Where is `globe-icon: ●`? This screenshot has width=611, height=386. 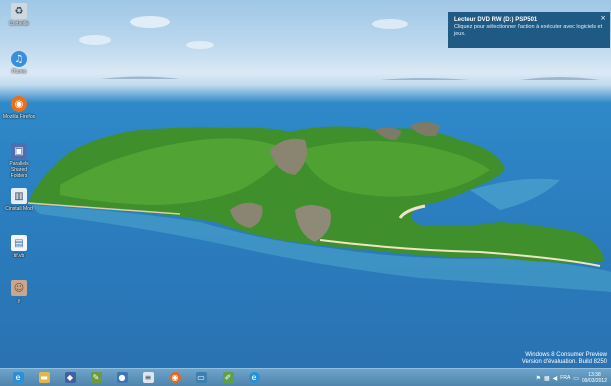 globe-icon: ● is located at coordinates (122, 377).